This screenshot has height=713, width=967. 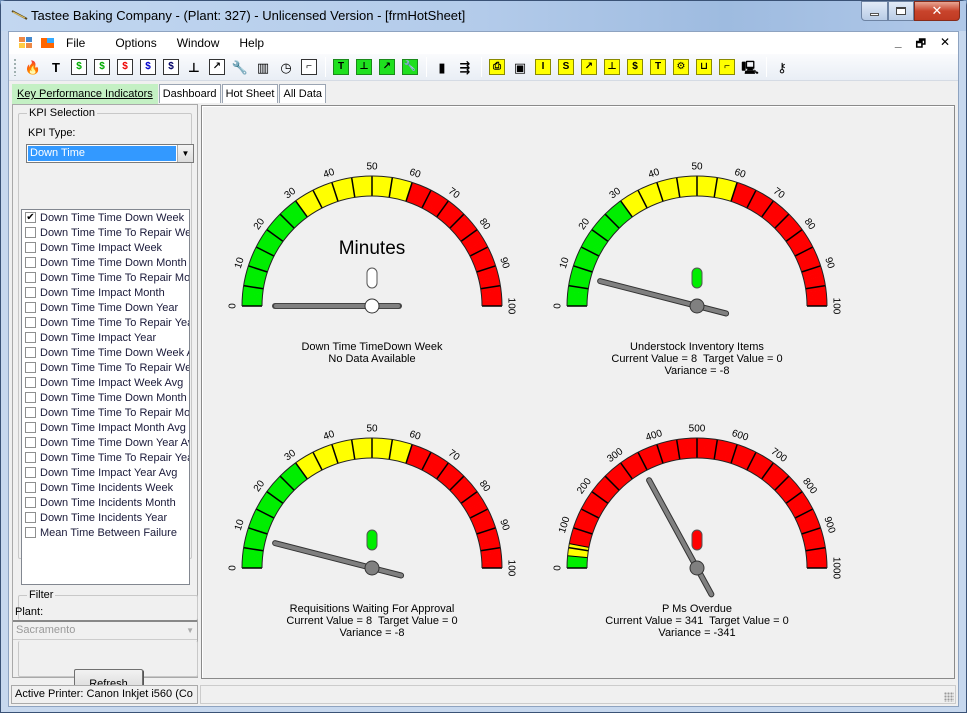 What do you see at coordinates (898, 44) in the screenshot?
I see `mdi-minimize-button: _` at bounding box center [898, 44].